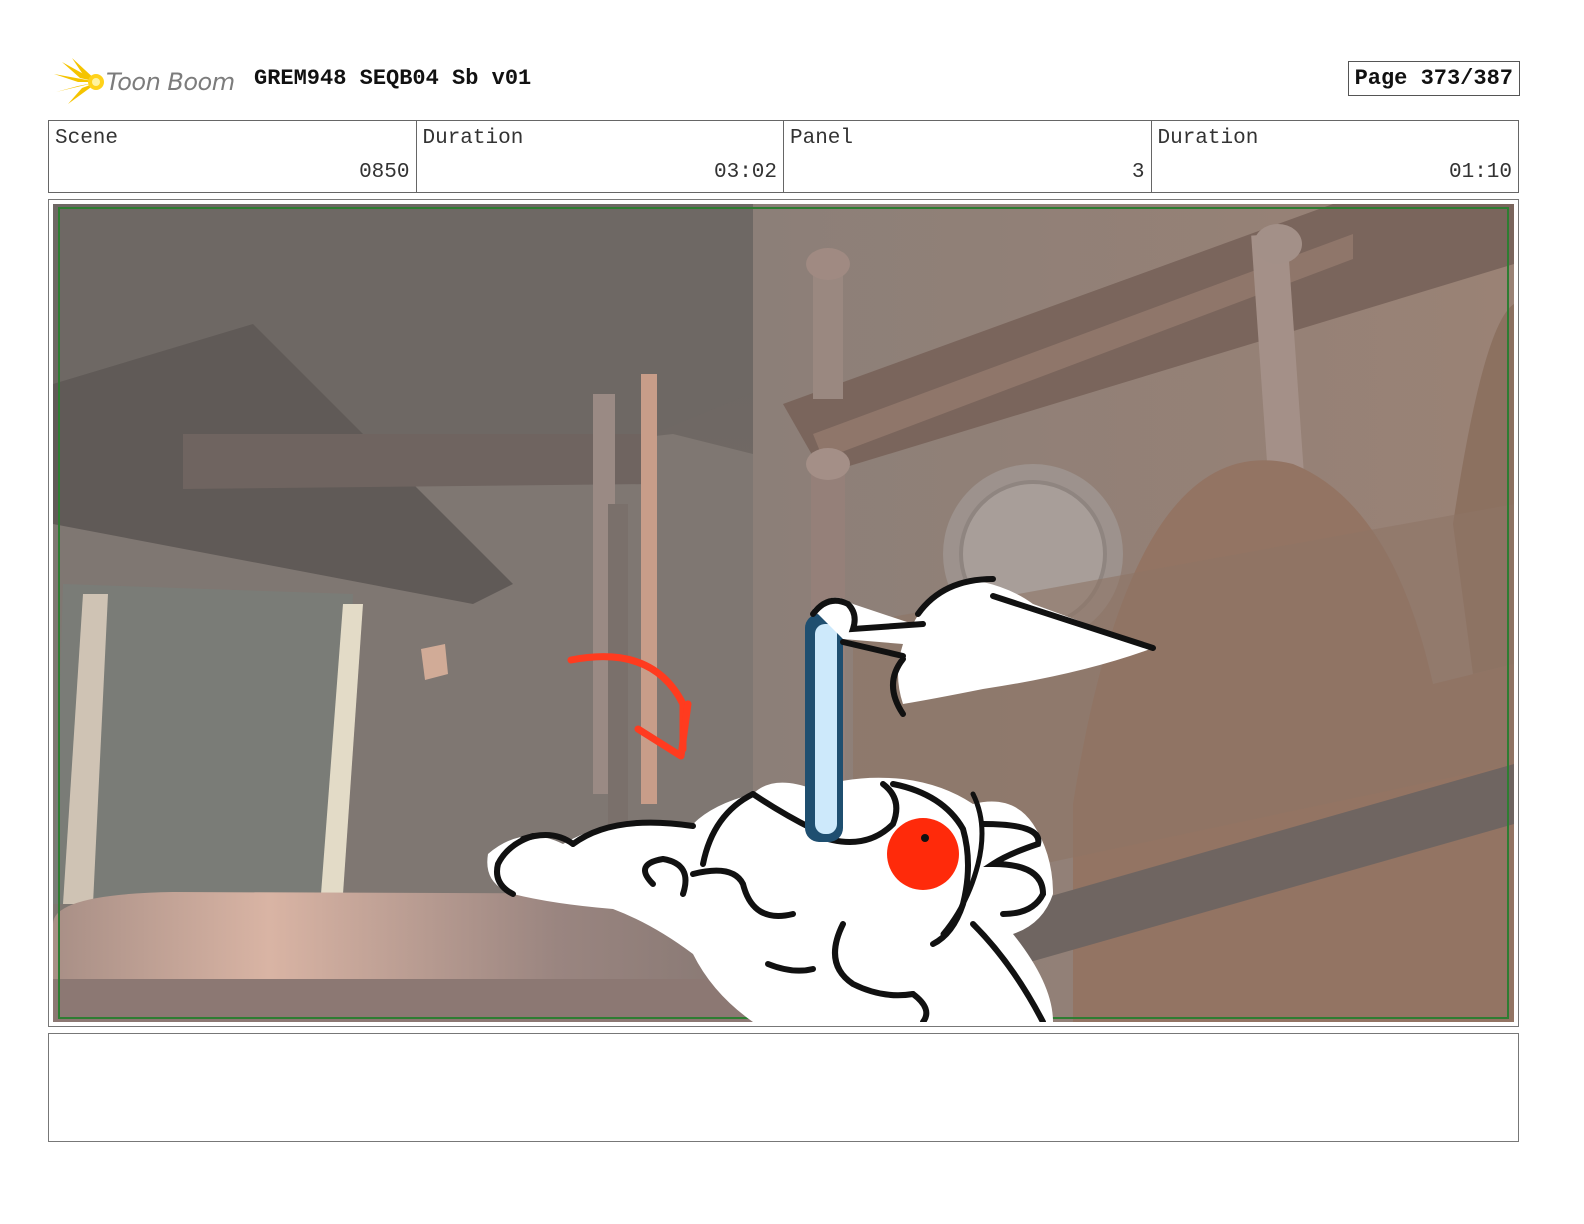  What do you see at coordinates (87, 138) in the screenshot?
I see `scene-label: Scene` at bounding box center [87, 138].